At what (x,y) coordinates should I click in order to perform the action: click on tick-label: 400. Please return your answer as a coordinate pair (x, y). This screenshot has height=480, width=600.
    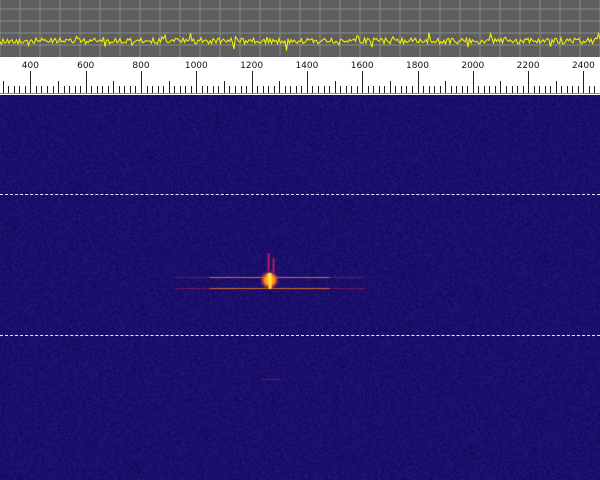
    Looking at the image, I should click on (30, 66).